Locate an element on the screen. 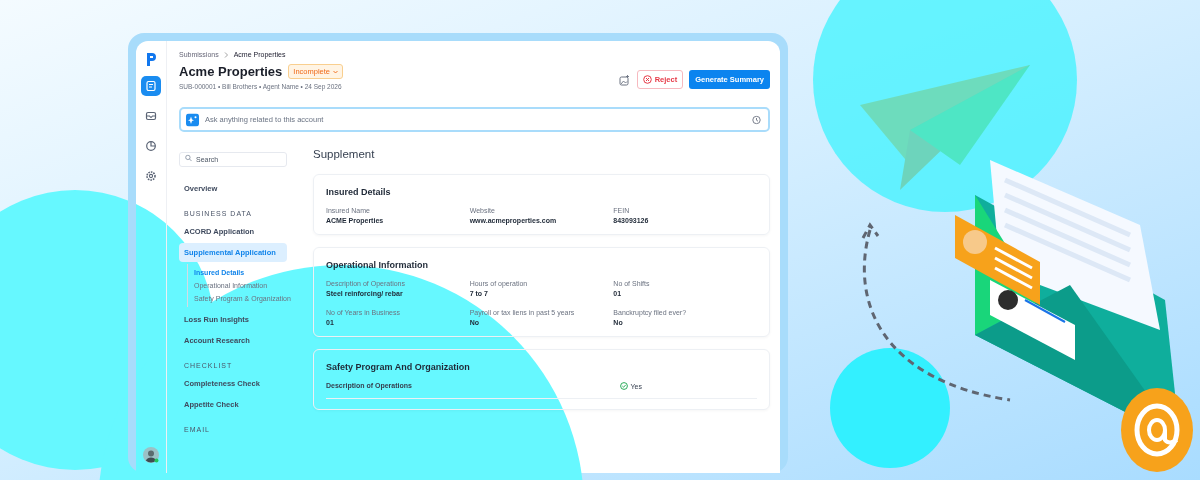  document-icon is located at coordinates (151, 86).